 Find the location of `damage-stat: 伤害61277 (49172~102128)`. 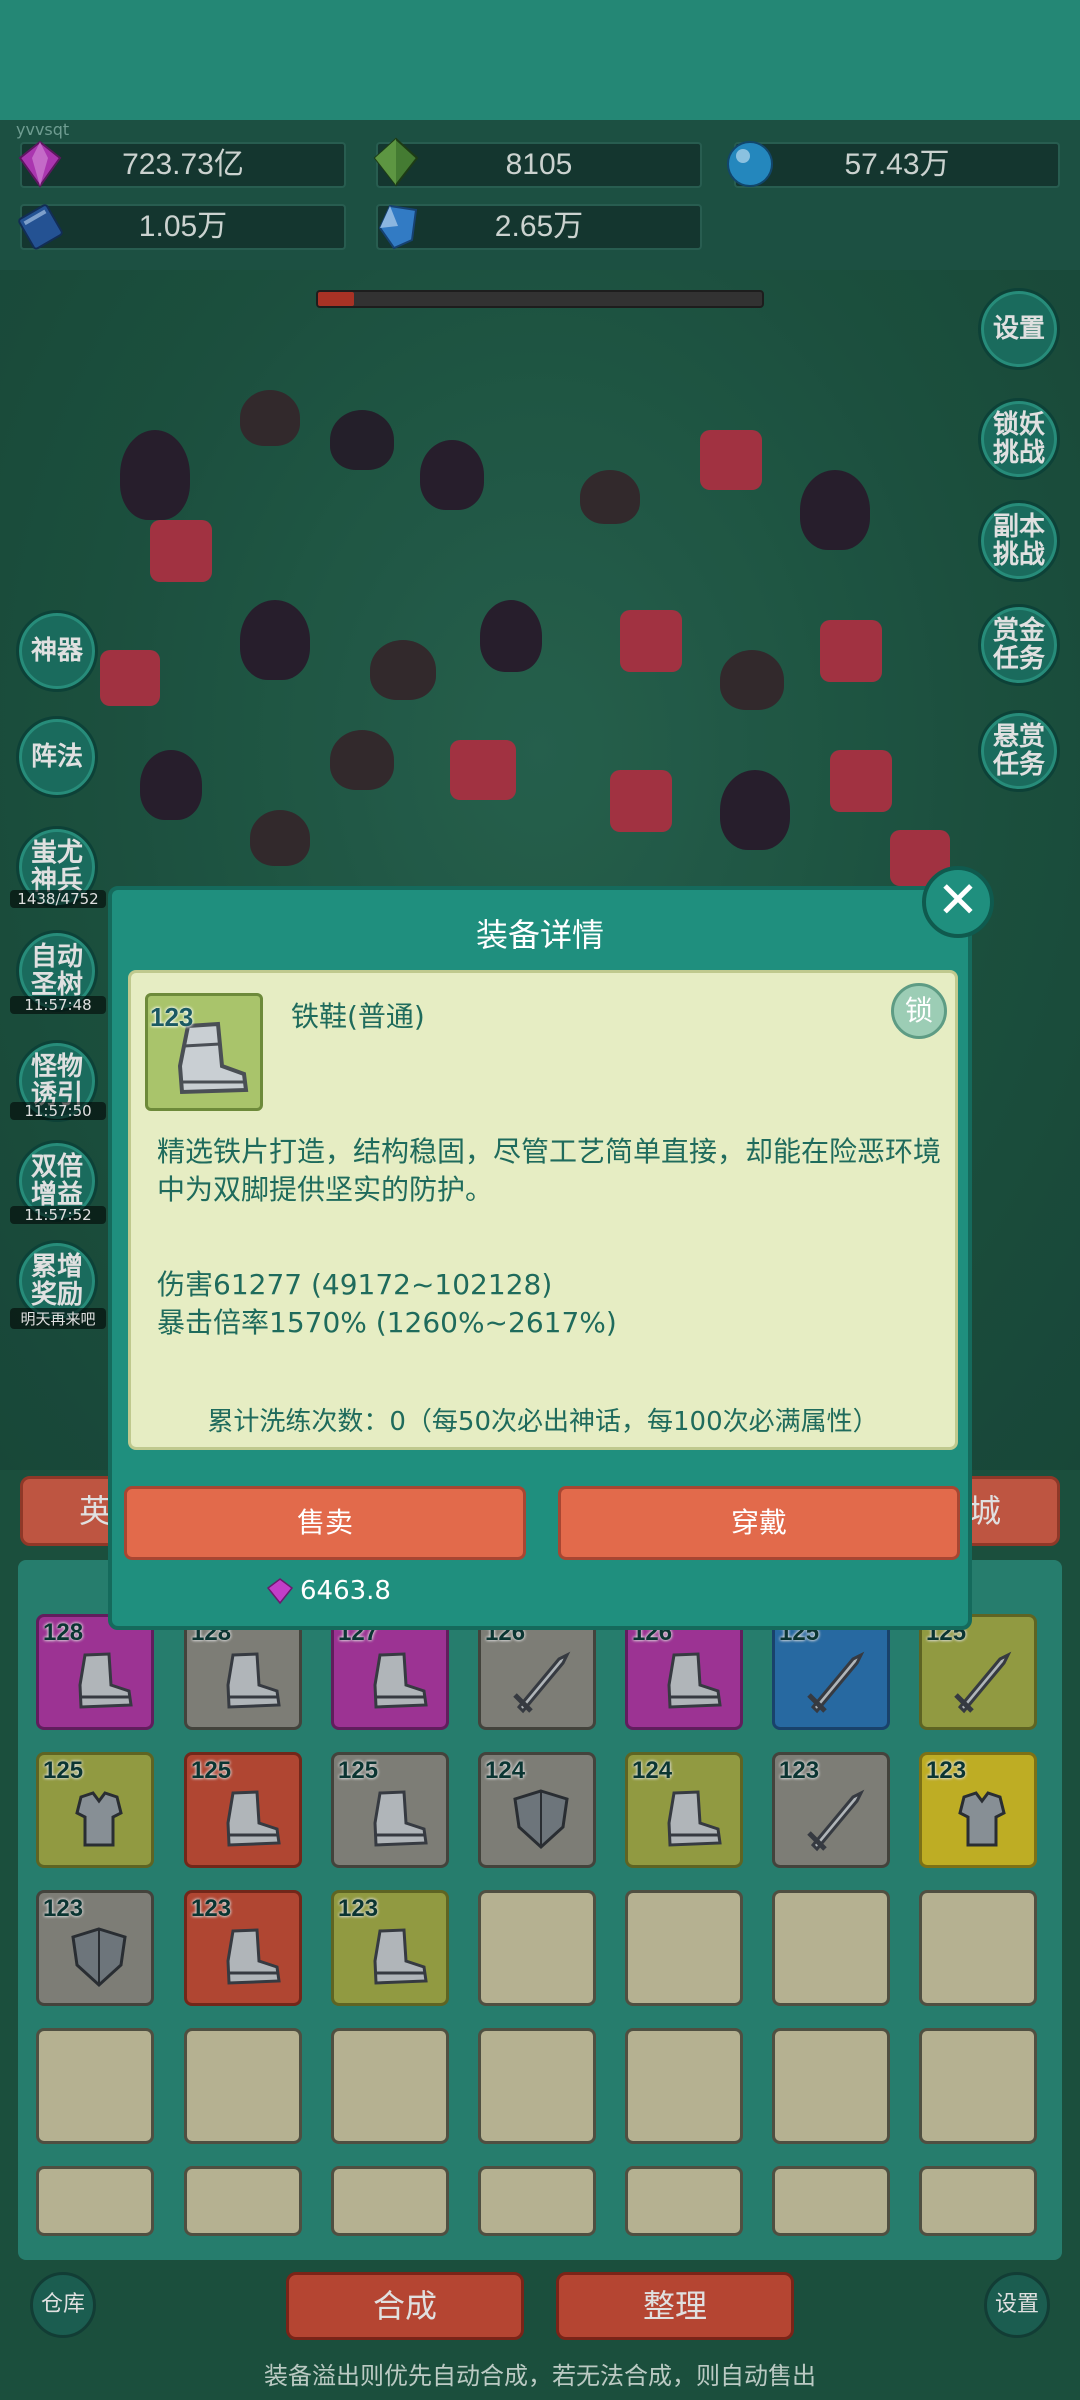

damage-stat: 伤害61277 (49172~102128) is located at coordinates (355, 1284).